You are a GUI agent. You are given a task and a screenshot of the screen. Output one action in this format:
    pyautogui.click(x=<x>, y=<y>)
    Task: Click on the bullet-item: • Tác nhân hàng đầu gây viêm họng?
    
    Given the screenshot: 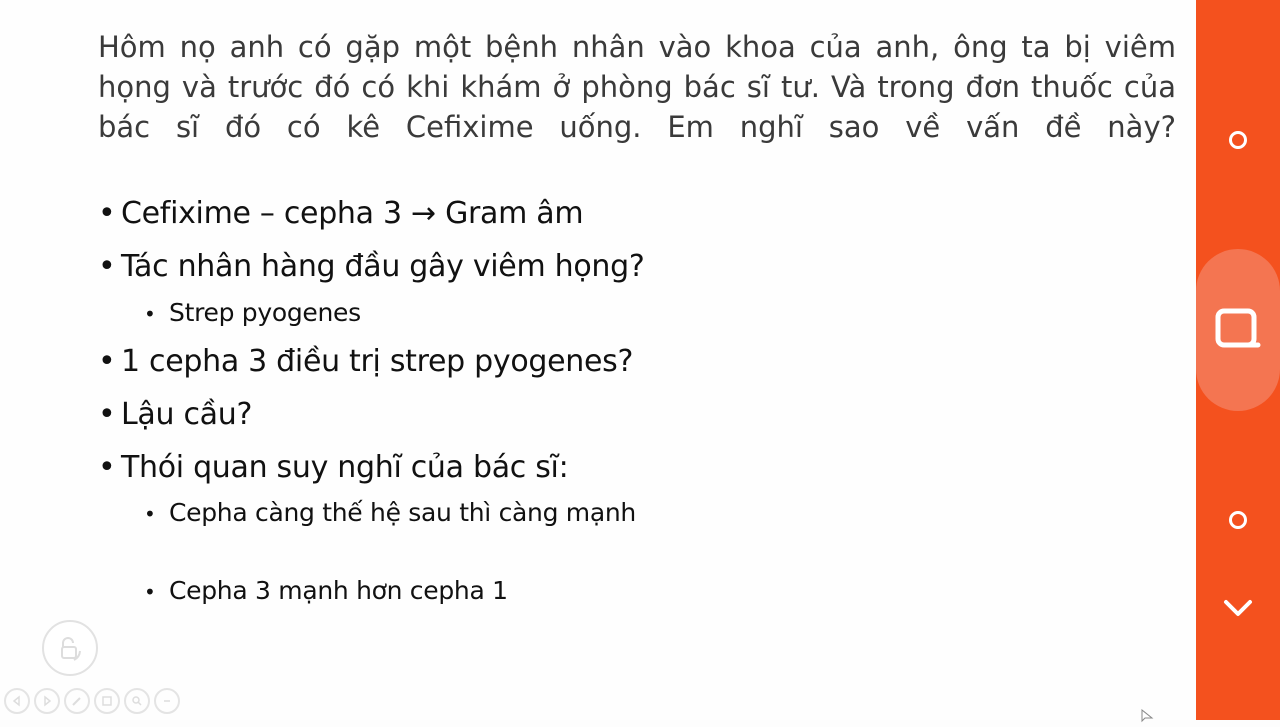 What is the action you would take?
    pyautogui.click(x=371, y=266)
    